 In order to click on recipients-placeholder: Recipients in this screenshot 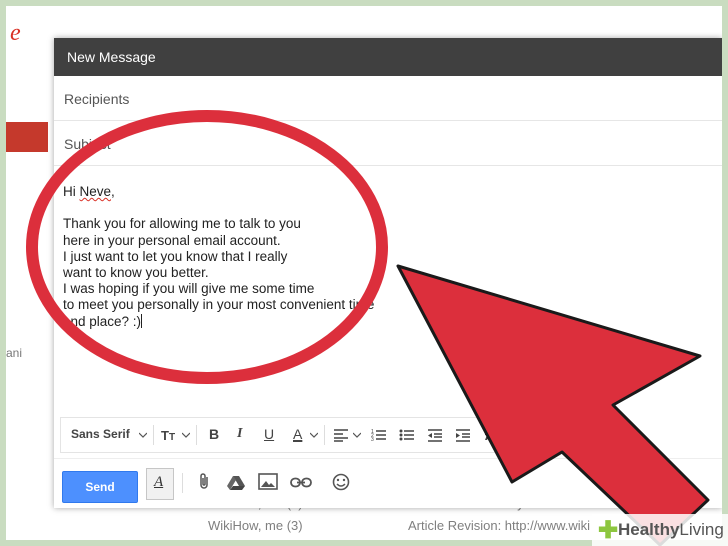, I will do `click(97, 99)`.